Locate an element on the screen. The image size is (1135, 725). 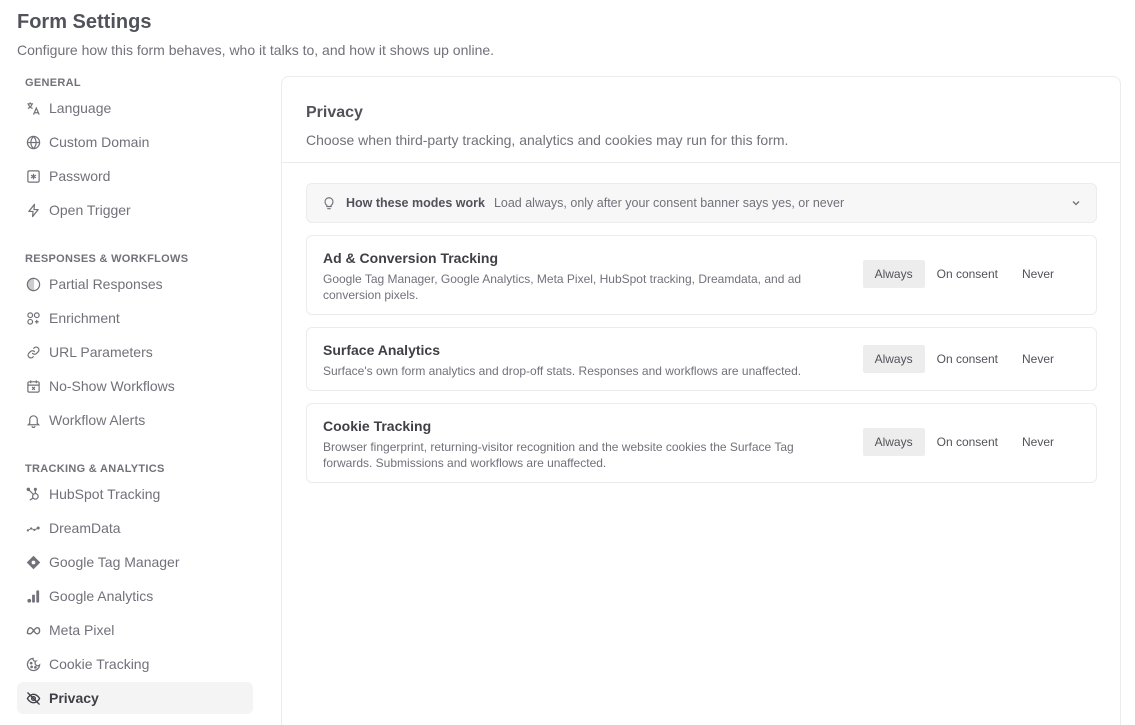
sidebar-item-workflow-alerts: Workflow Alerts is located at coordinates (135, 420).